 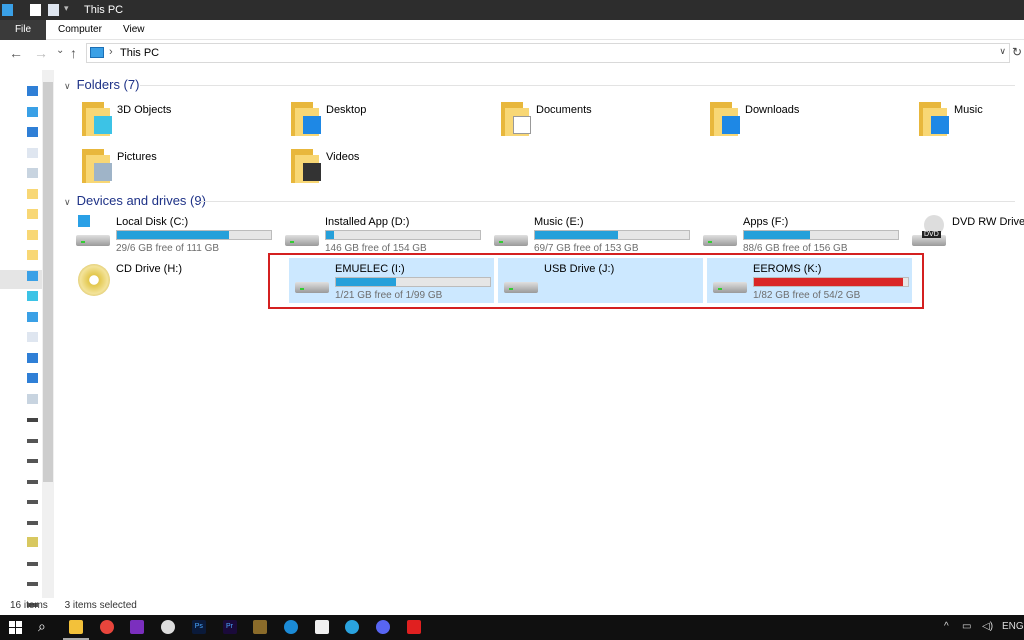 I want to click on group-header-devices: ∨ Devices and drives (9), so click(x=135, y=200).